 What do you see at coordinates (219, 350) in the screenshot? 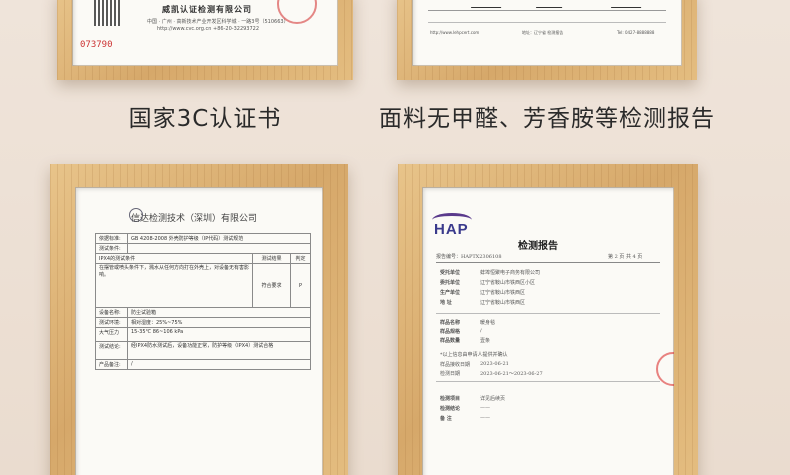
I see `conclusion-value: 经IPX4防水测试后，设备功能正常，防护等级（IPX4）测试合格` at bounding box center [219, 350].